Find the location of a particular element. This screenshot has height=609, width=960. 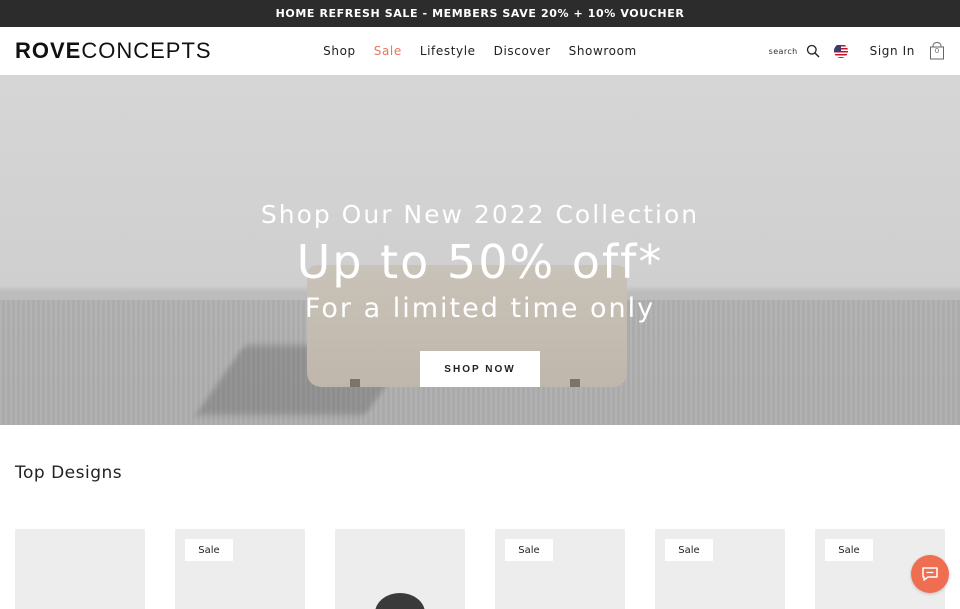

cart-count: 0 is located at coordinates (937, 51).